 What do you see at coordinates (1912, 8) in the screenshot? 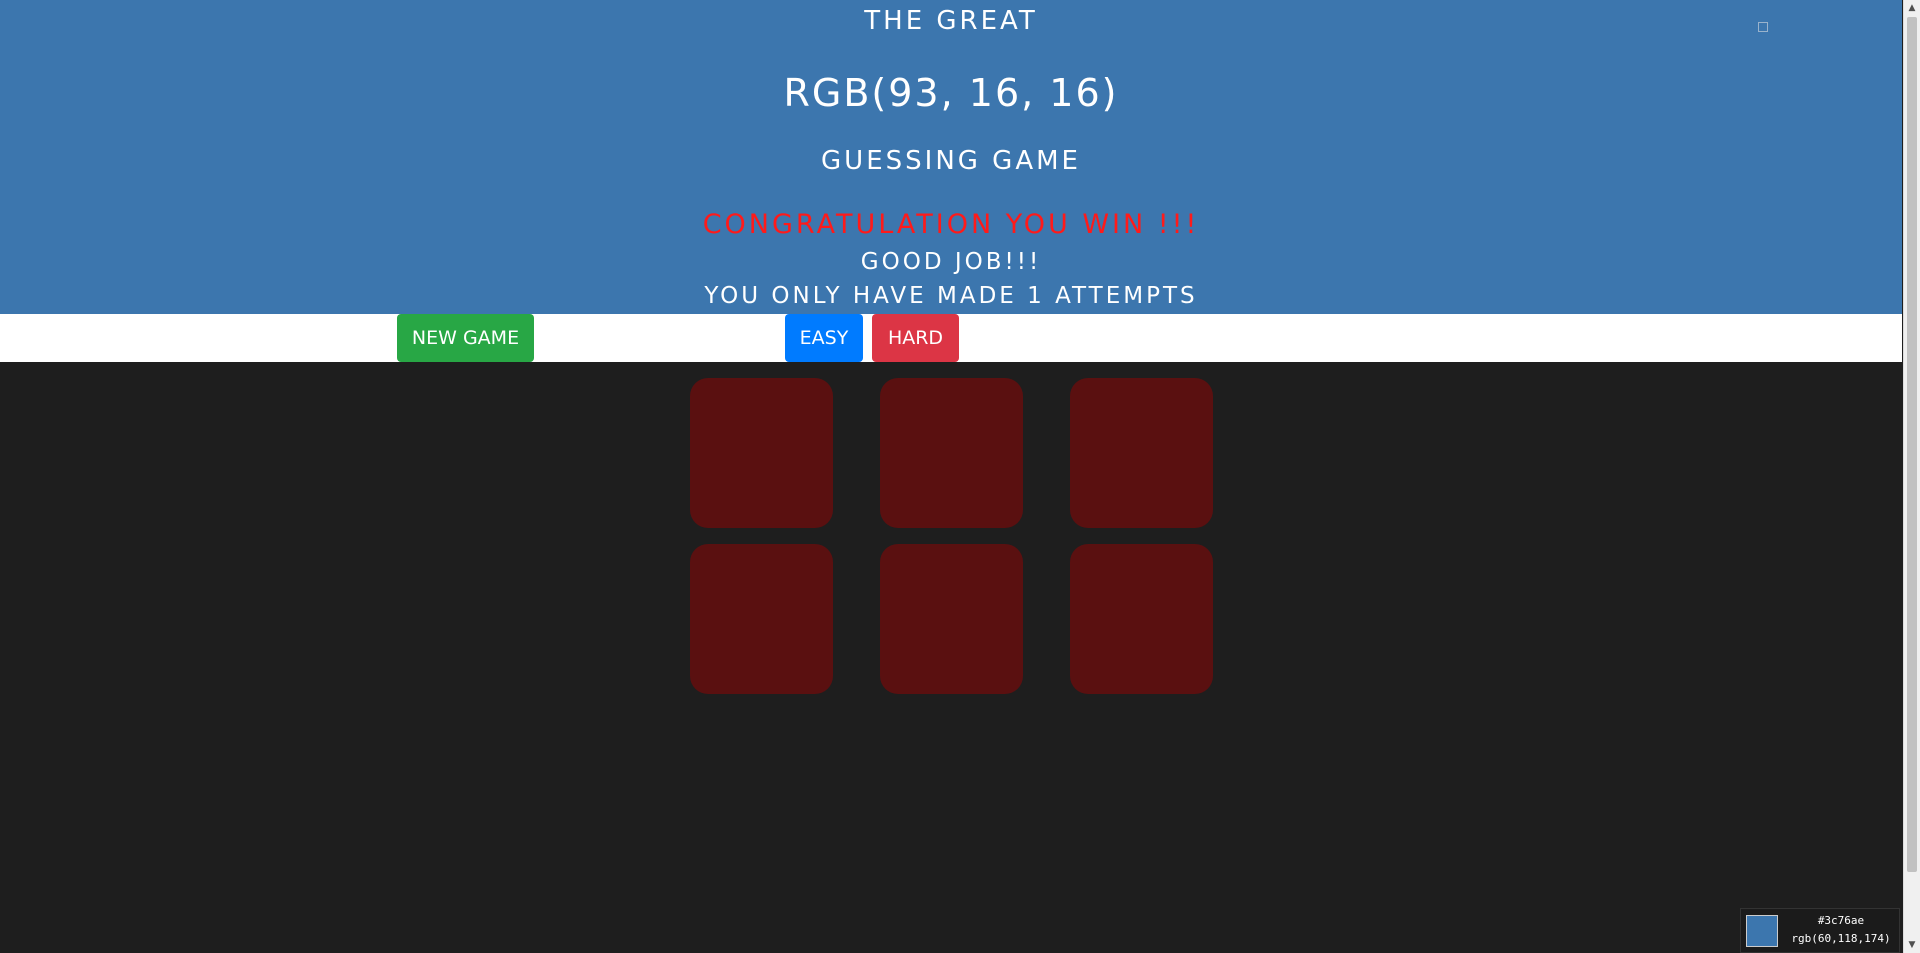
I see `scroll-up-icon: ▲` at bounding box center [1912, 8].